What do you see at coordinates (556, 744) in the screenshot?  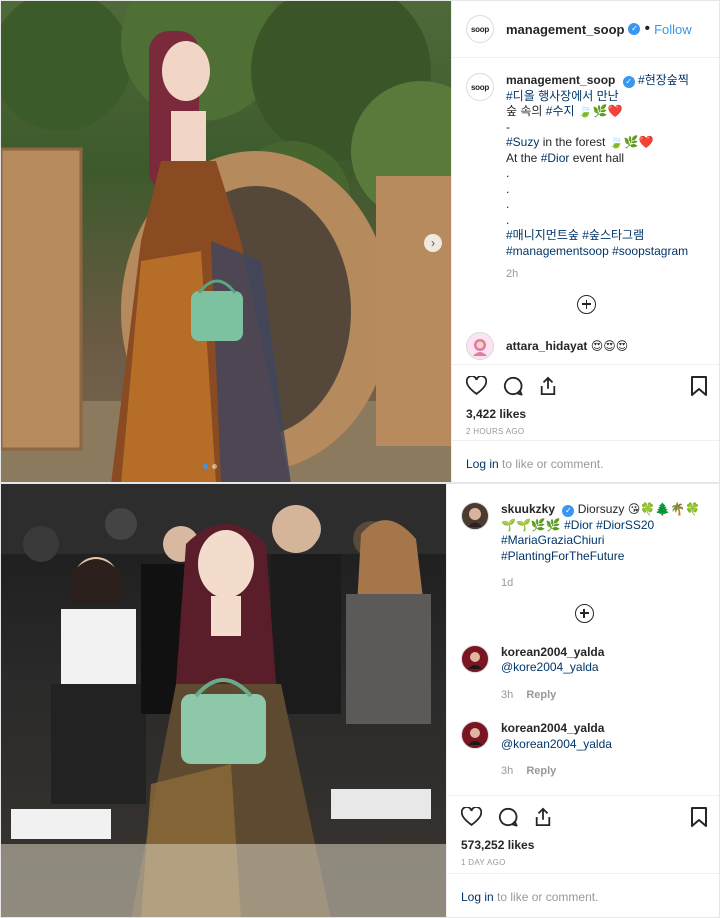 I see `mention-link: @korean2004_yalda` at bounding box center [556, 744].